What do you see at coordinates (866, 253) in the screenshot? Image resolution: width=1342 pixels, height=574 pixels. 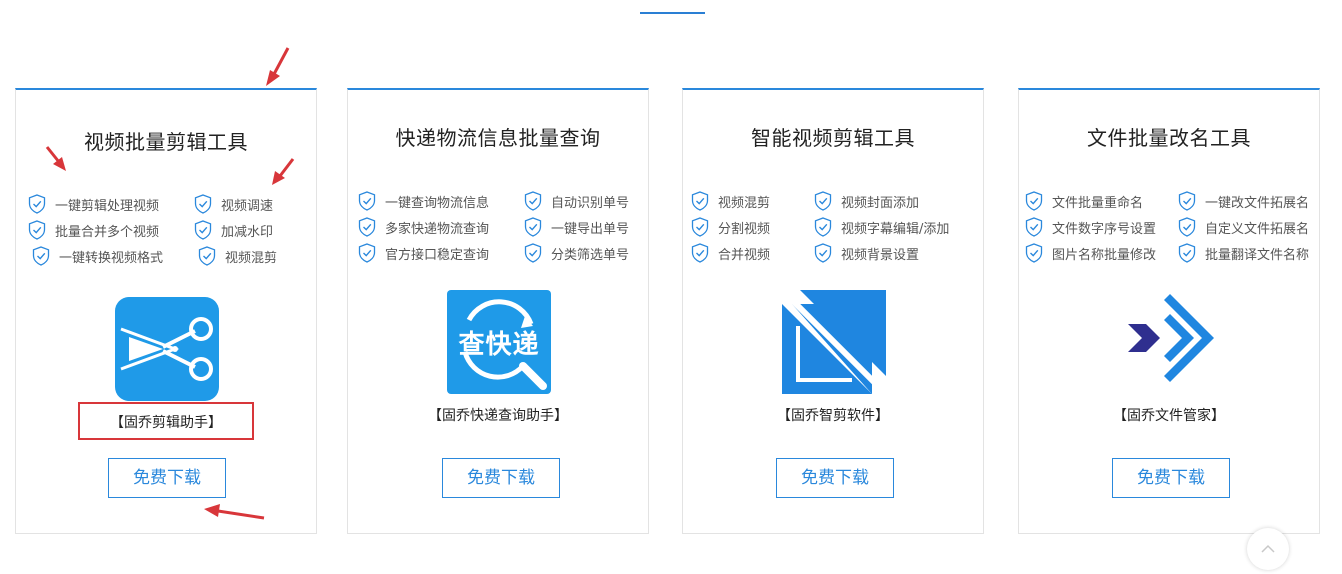 I see `feature-item: 视频背景设置` at bounding box center [866, 253].